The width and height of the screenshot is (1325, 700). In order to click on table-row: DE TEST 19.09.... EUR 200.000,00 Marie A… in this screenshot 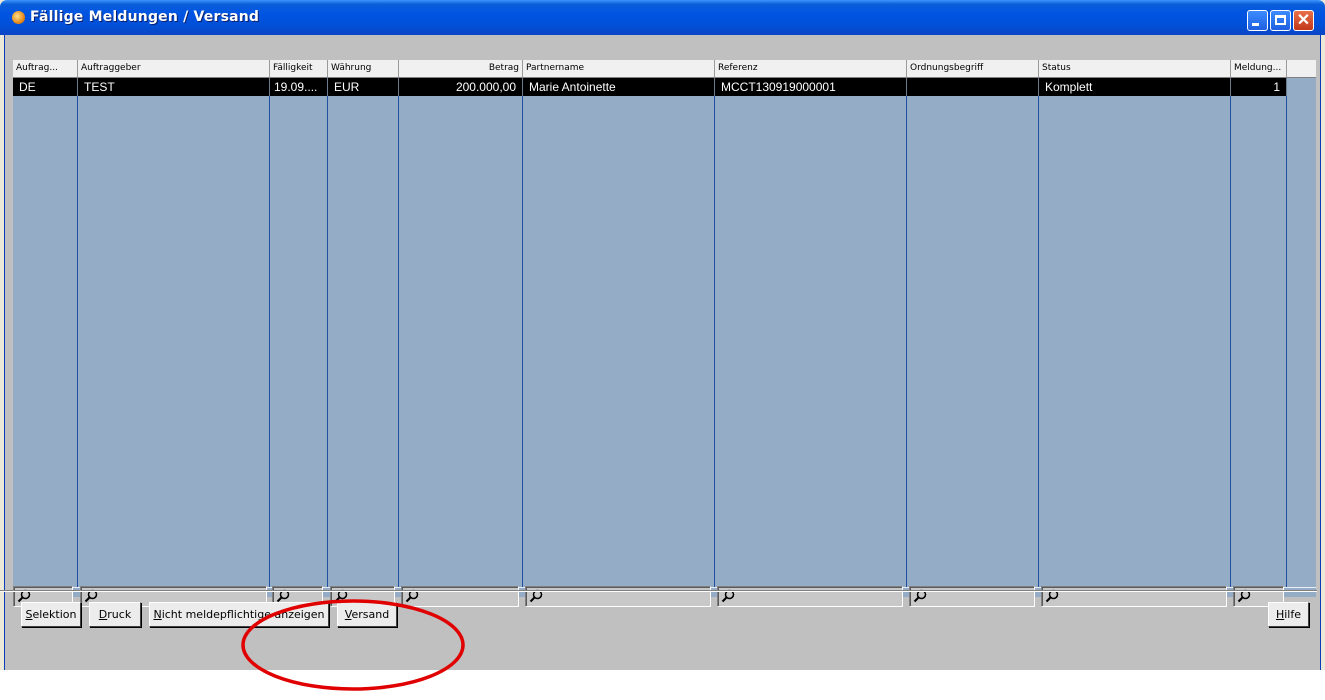, I will do `click(650, 87)`.